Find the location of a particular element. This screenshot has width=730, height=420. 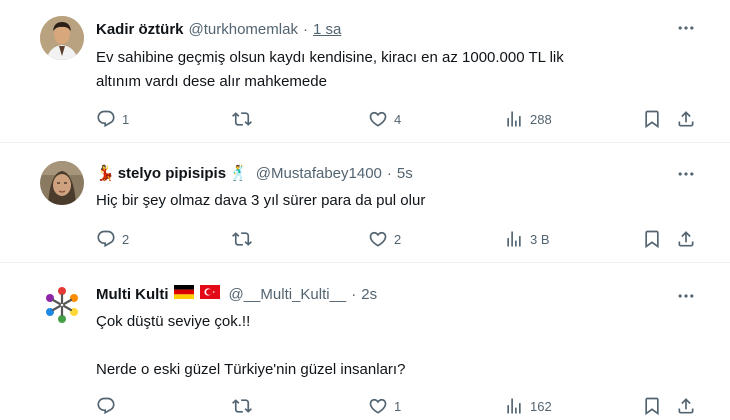

views-button: 3 B is located at coordinates (527, 239).